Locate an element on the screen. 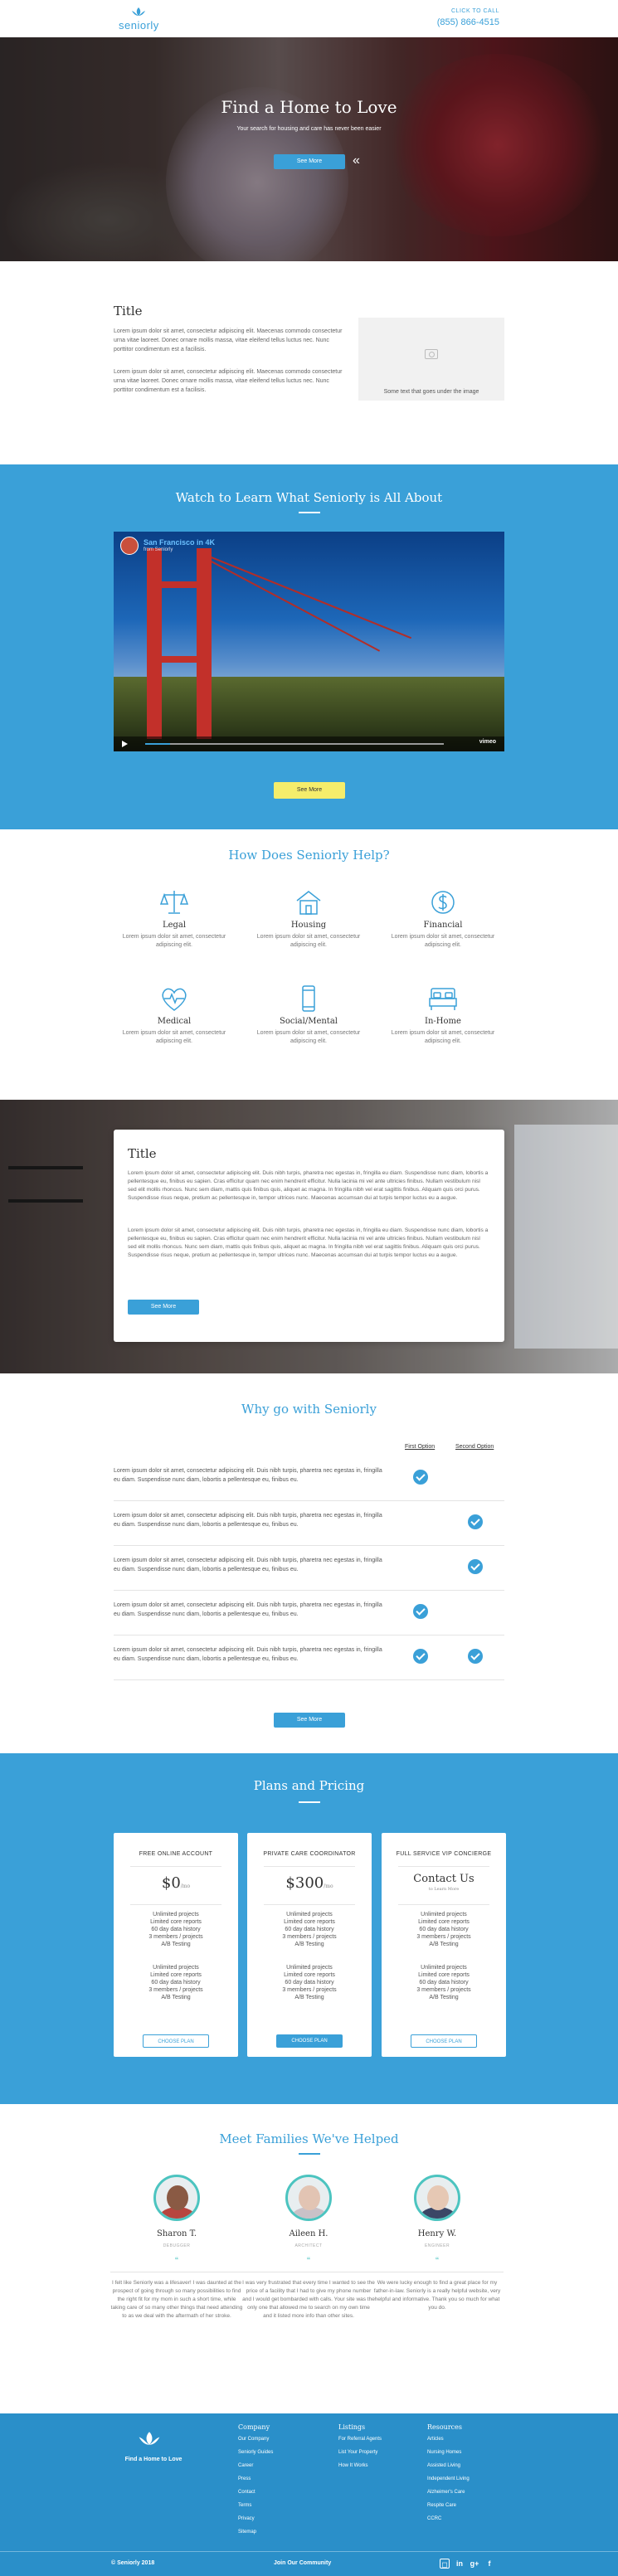 Image resolution: width=618 pixels, height=2576 pixels. family-role: ARCHITECT is located at coordinates (308, 2246).